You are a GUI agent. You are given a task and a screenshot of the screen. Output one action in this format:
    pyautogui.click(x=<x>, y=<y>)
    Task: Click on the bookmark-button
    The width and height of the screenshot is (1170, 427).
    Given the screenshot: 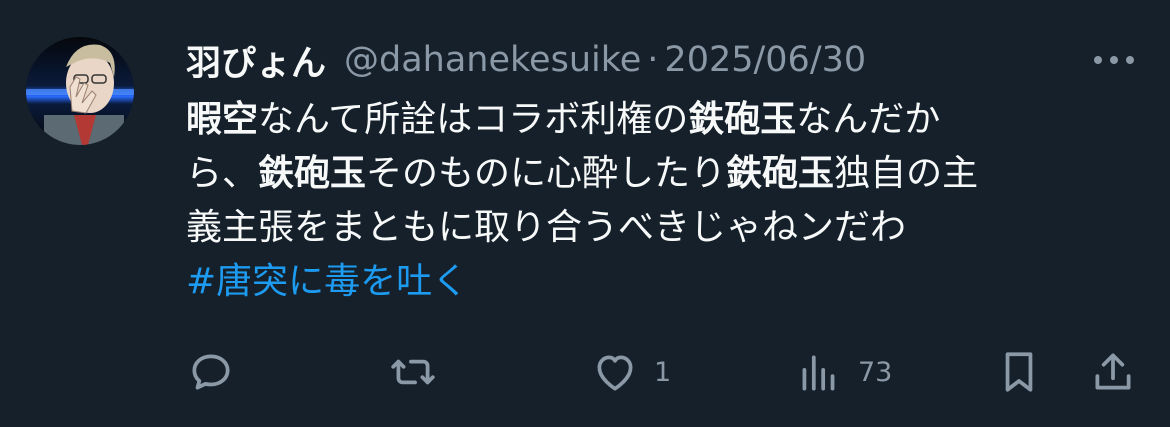 What is the action you would take?
    pyautogui.click(x=1019, y=372)
    